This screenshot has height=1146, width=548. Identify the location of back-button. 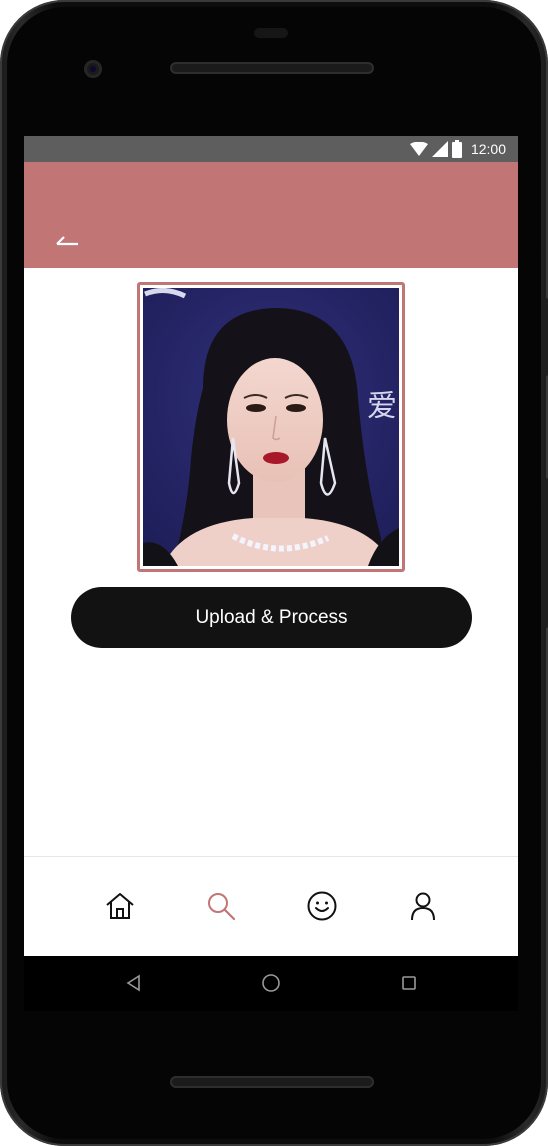
(68, 241).